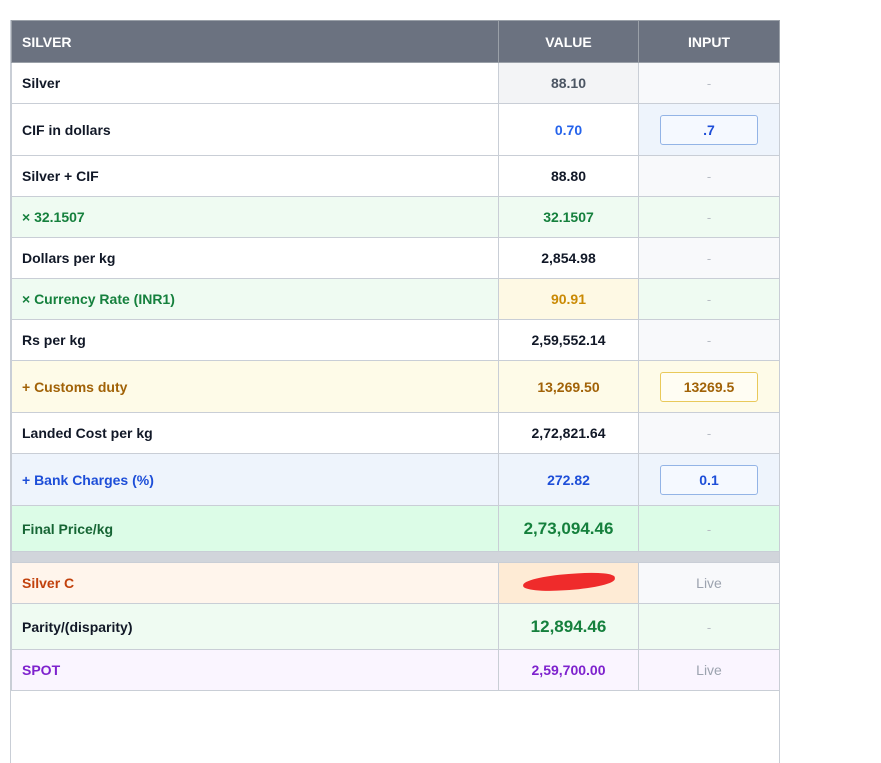 Image resolution: width=881 pixels, height=763 pixels. Describe the element at coordinates (255, 626) in the screenshot. I see `row-label: Parity/(disparity)` at that location.